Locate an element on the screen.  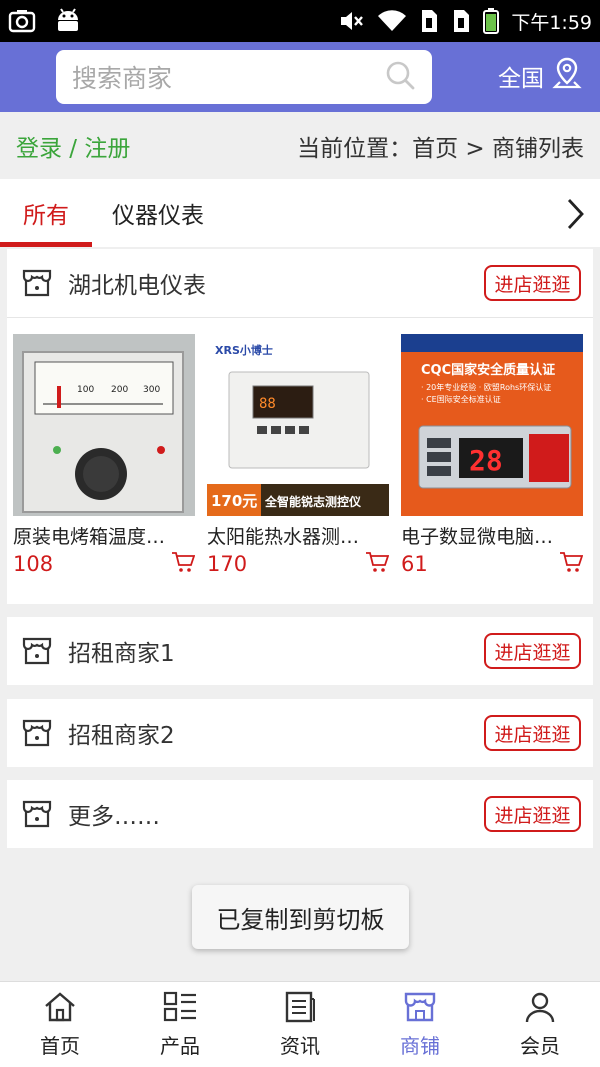
shop-header: 更多…… 进店逛逛 is located at coordinates (300, 814).